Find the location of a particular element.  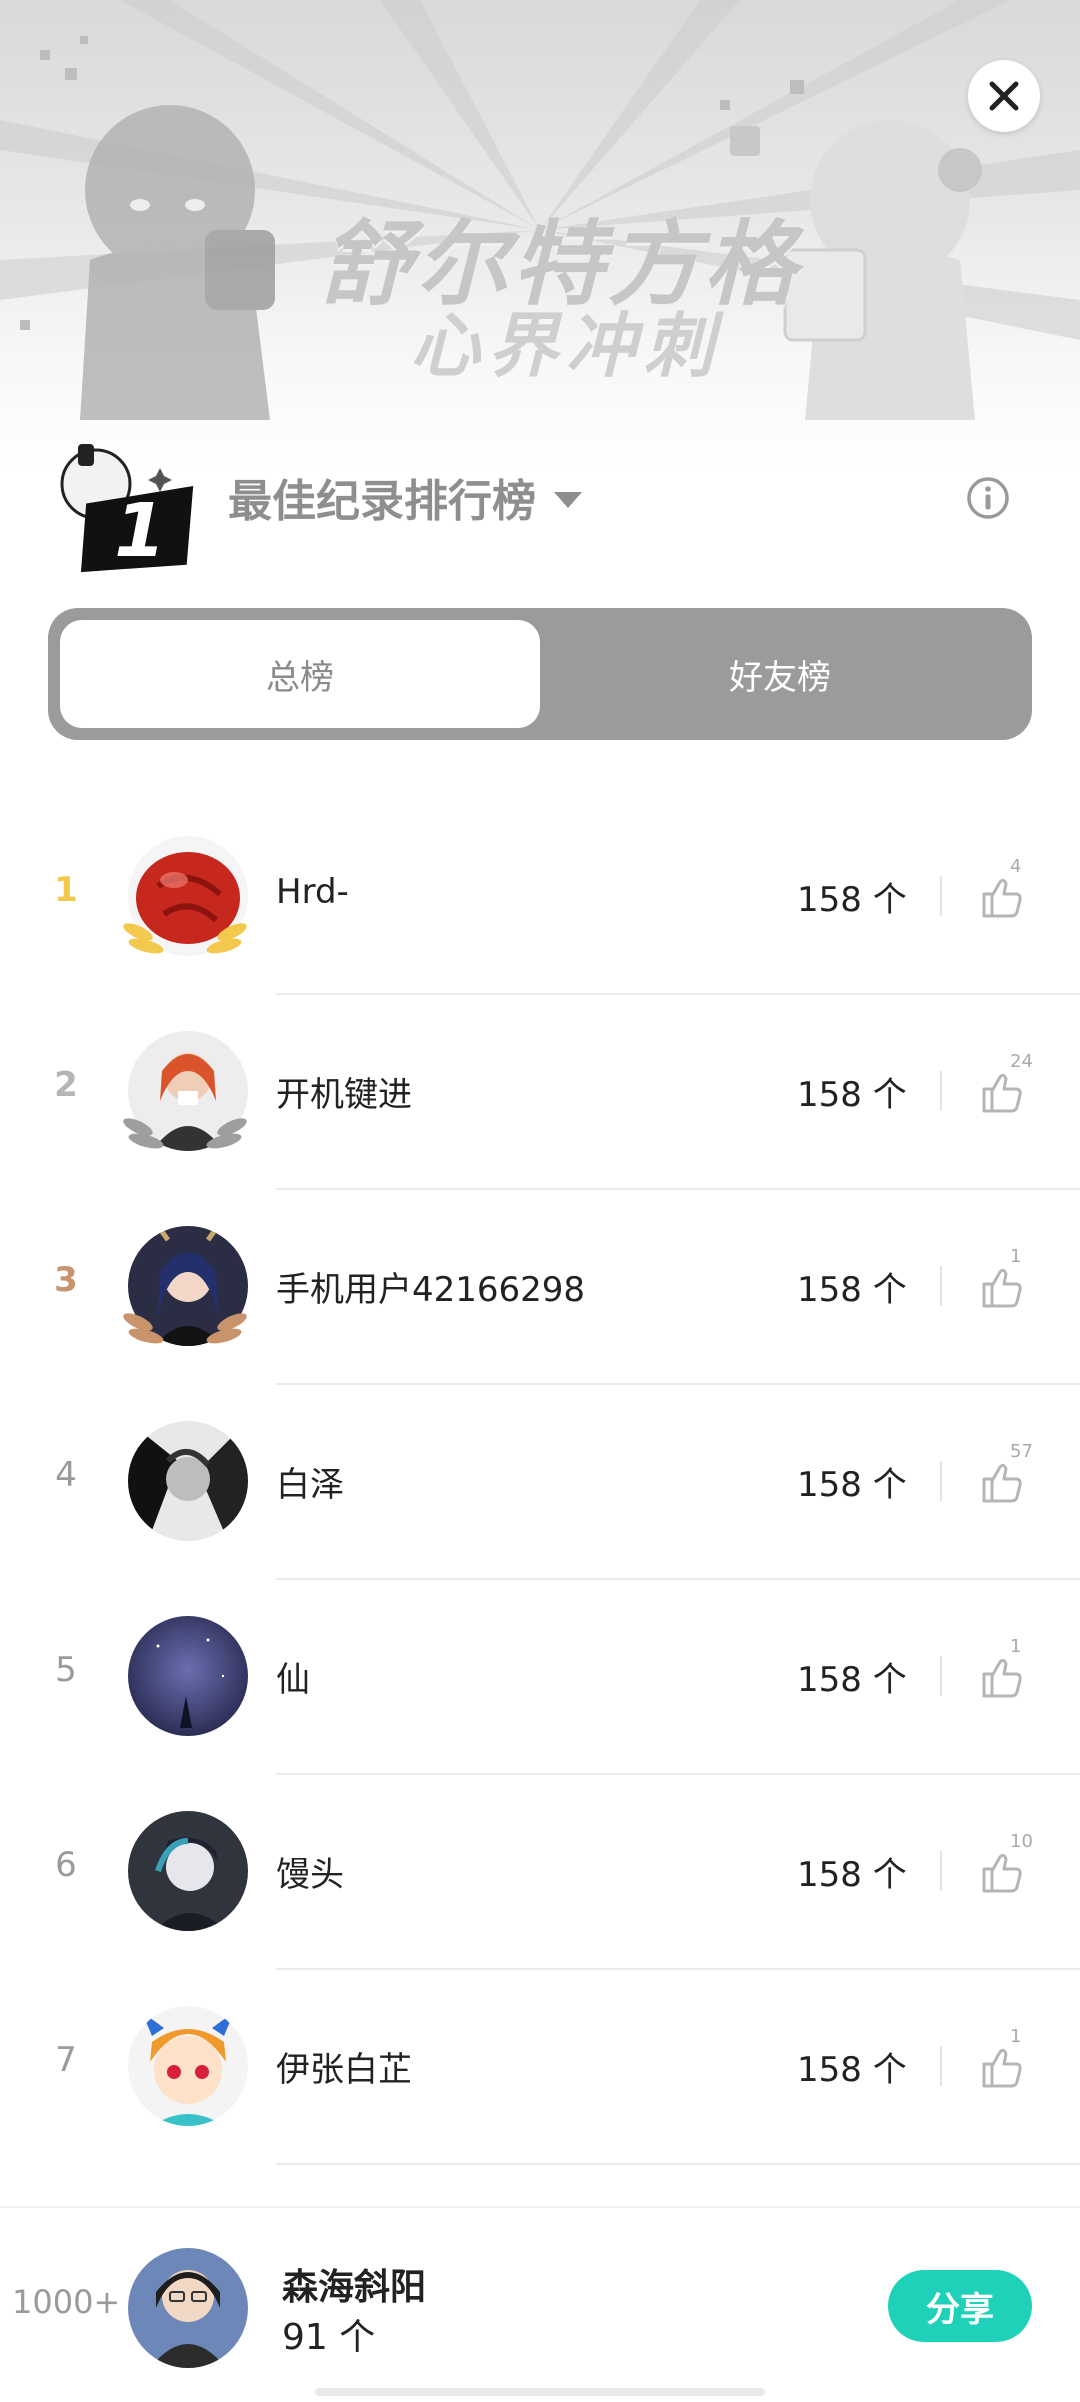

user-name: Hrd- is located at coordinates (312, 892).